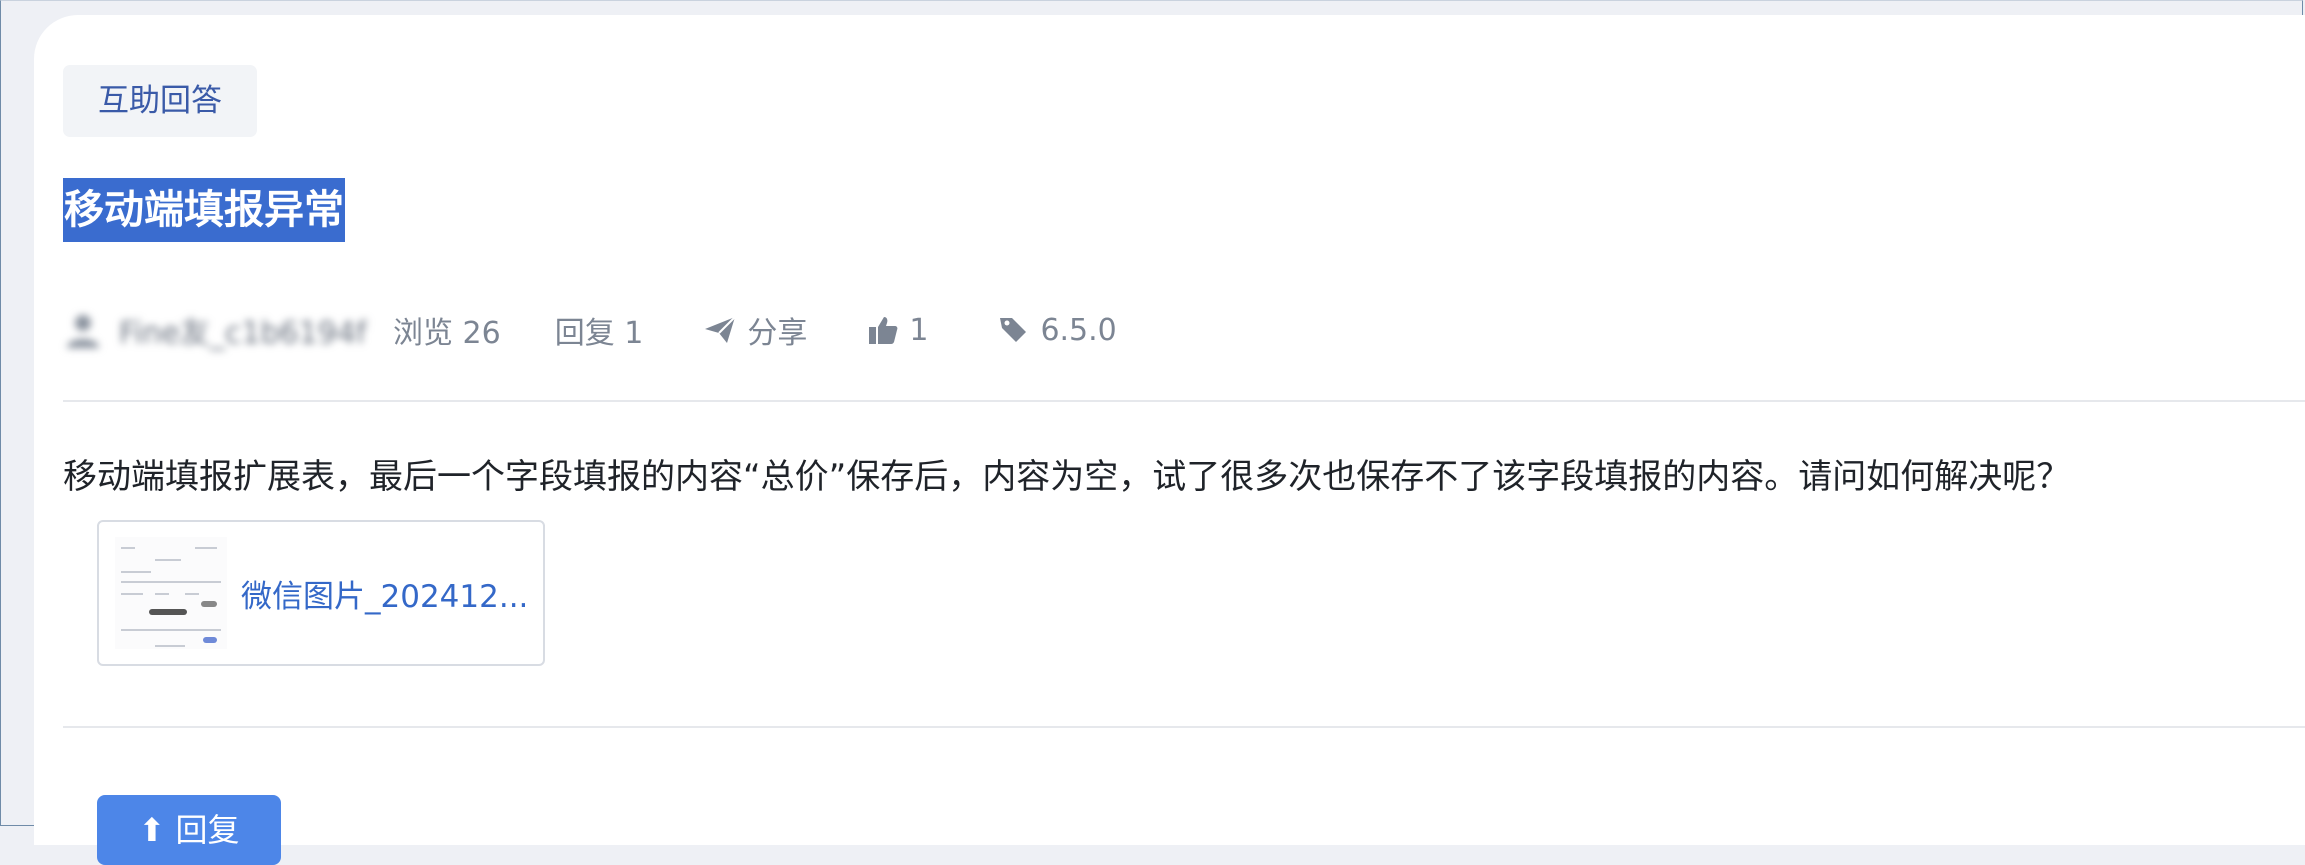 The width and height of the screenshot is (2305, 865). What do you see at coordinates (599, 333) in the screenshot?
I see `reply-count-label: 回复 1` at bounding box center [599, 333].